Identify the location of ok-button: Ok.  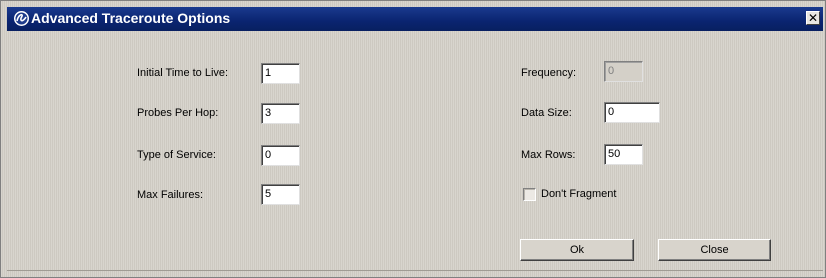
(577, 250).